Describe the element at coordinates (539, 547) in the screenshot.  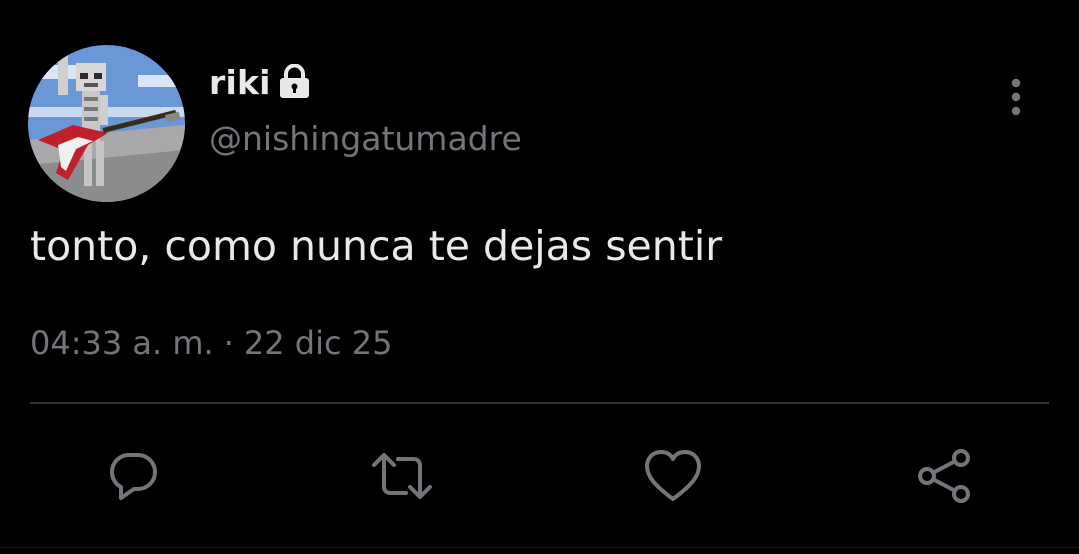
I see `bottom-divider` at that location.